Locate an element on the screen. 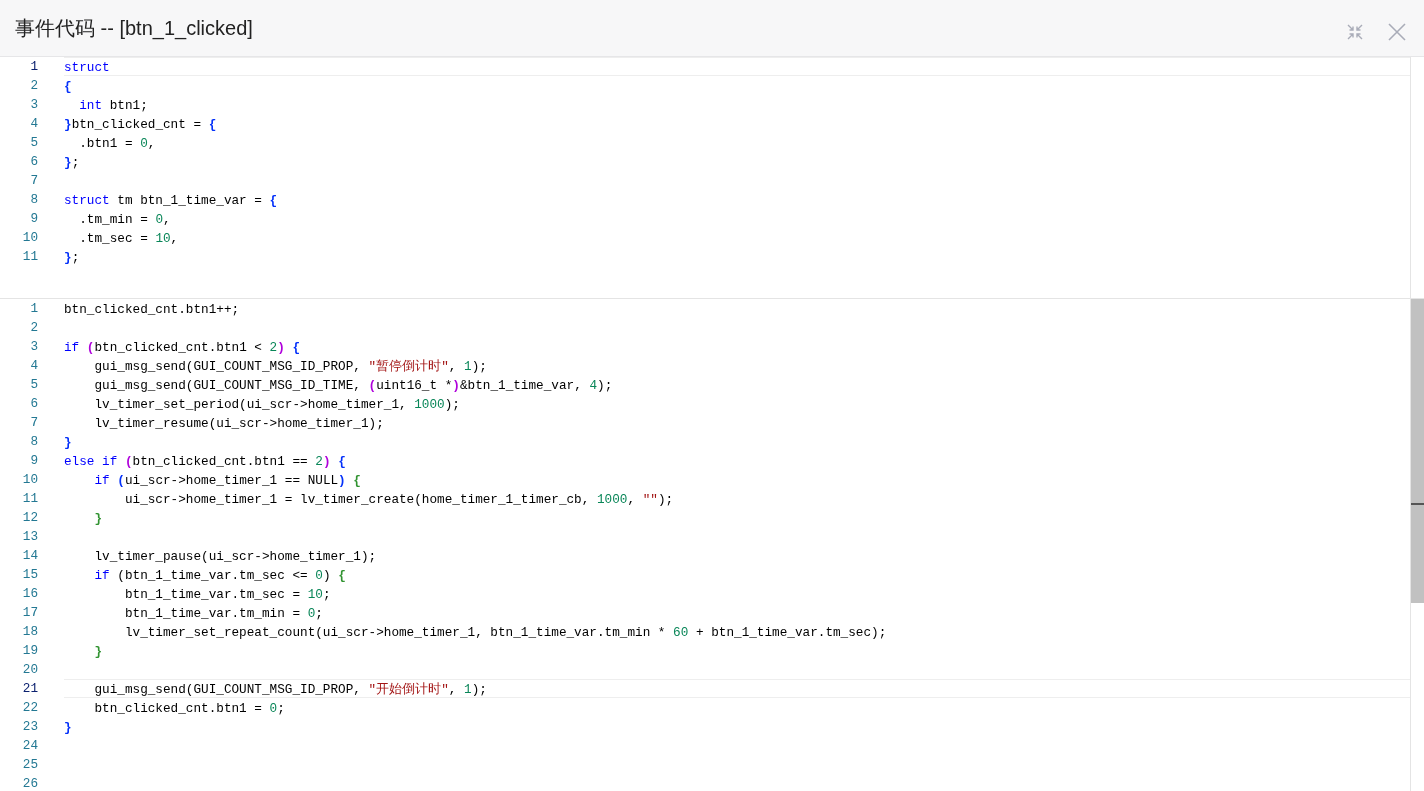 This screenshot has height=791, width=1424. line-number: 18 is located at coordinates (29, 632).